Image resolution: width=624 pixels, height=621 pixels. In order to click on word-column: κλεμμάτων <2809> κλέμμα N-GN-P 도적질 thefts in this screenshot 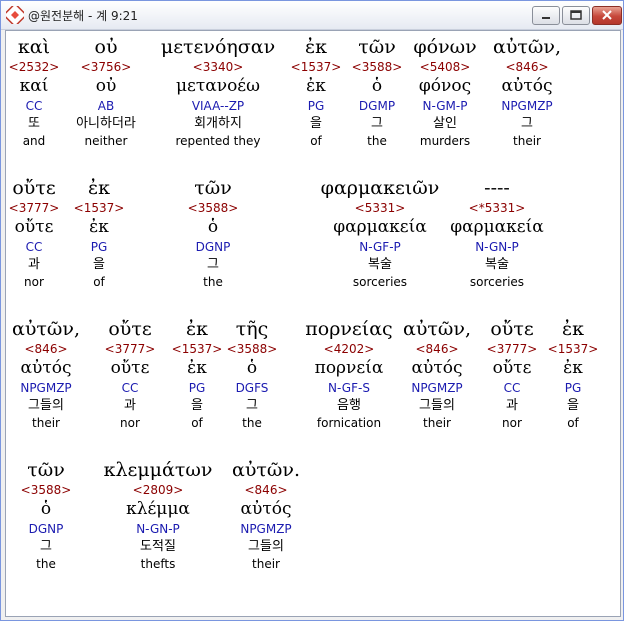, I will do `click(158, 515)`.